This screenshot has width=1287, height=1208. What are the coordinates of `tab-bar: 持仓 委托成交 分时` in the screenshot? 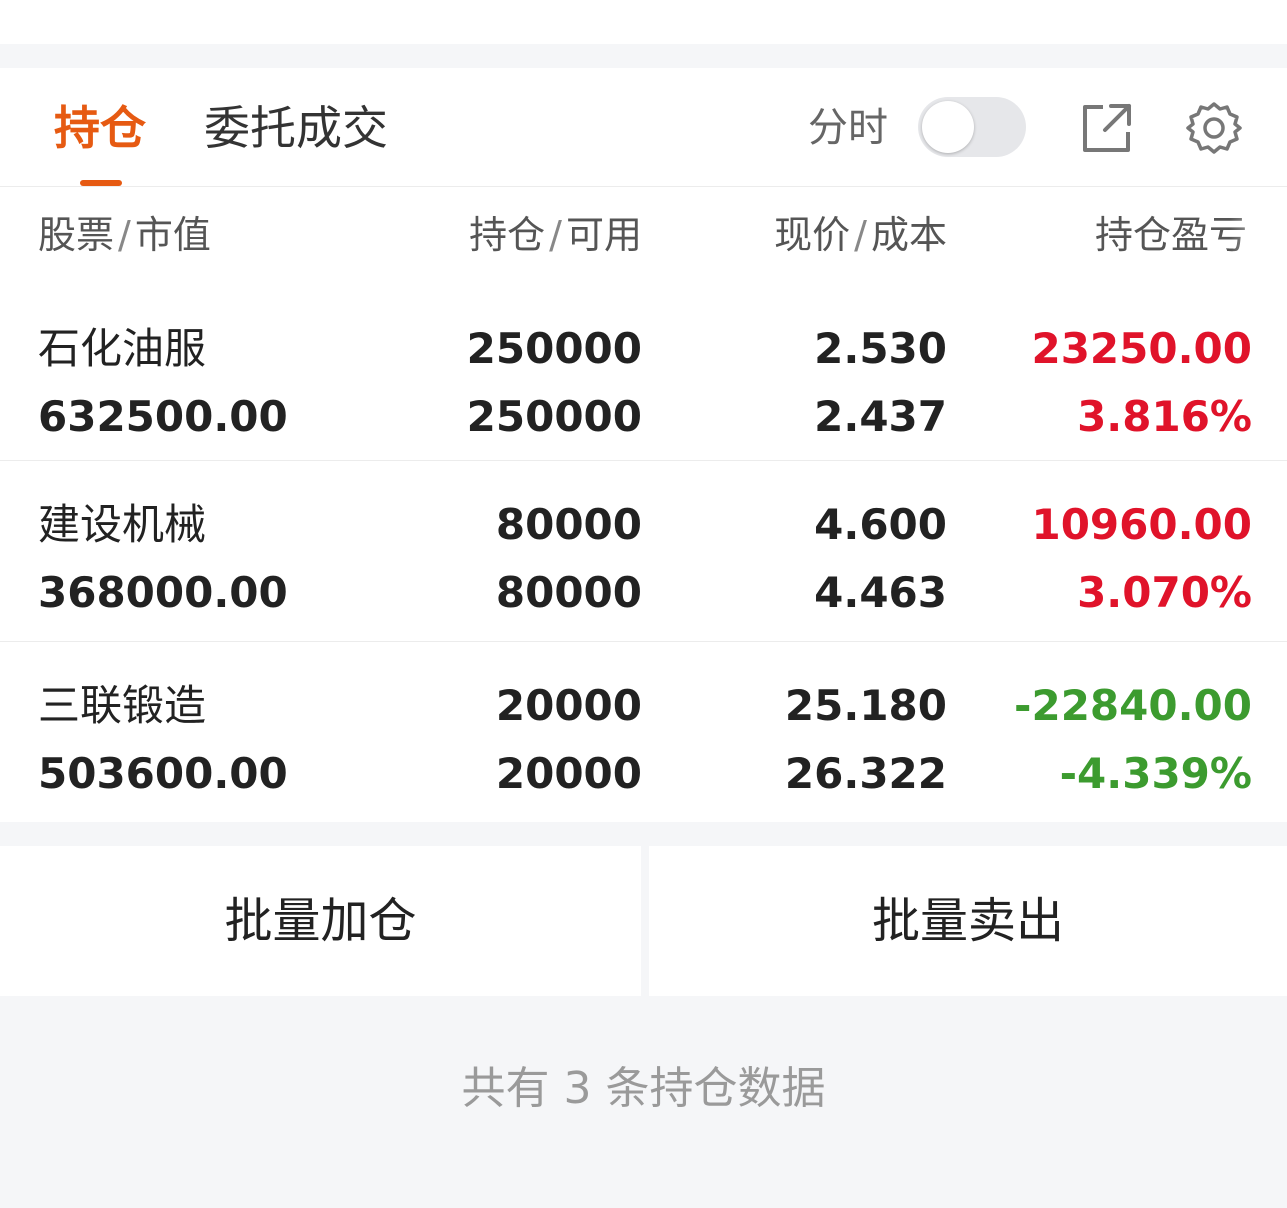 It's located at (643, 127).